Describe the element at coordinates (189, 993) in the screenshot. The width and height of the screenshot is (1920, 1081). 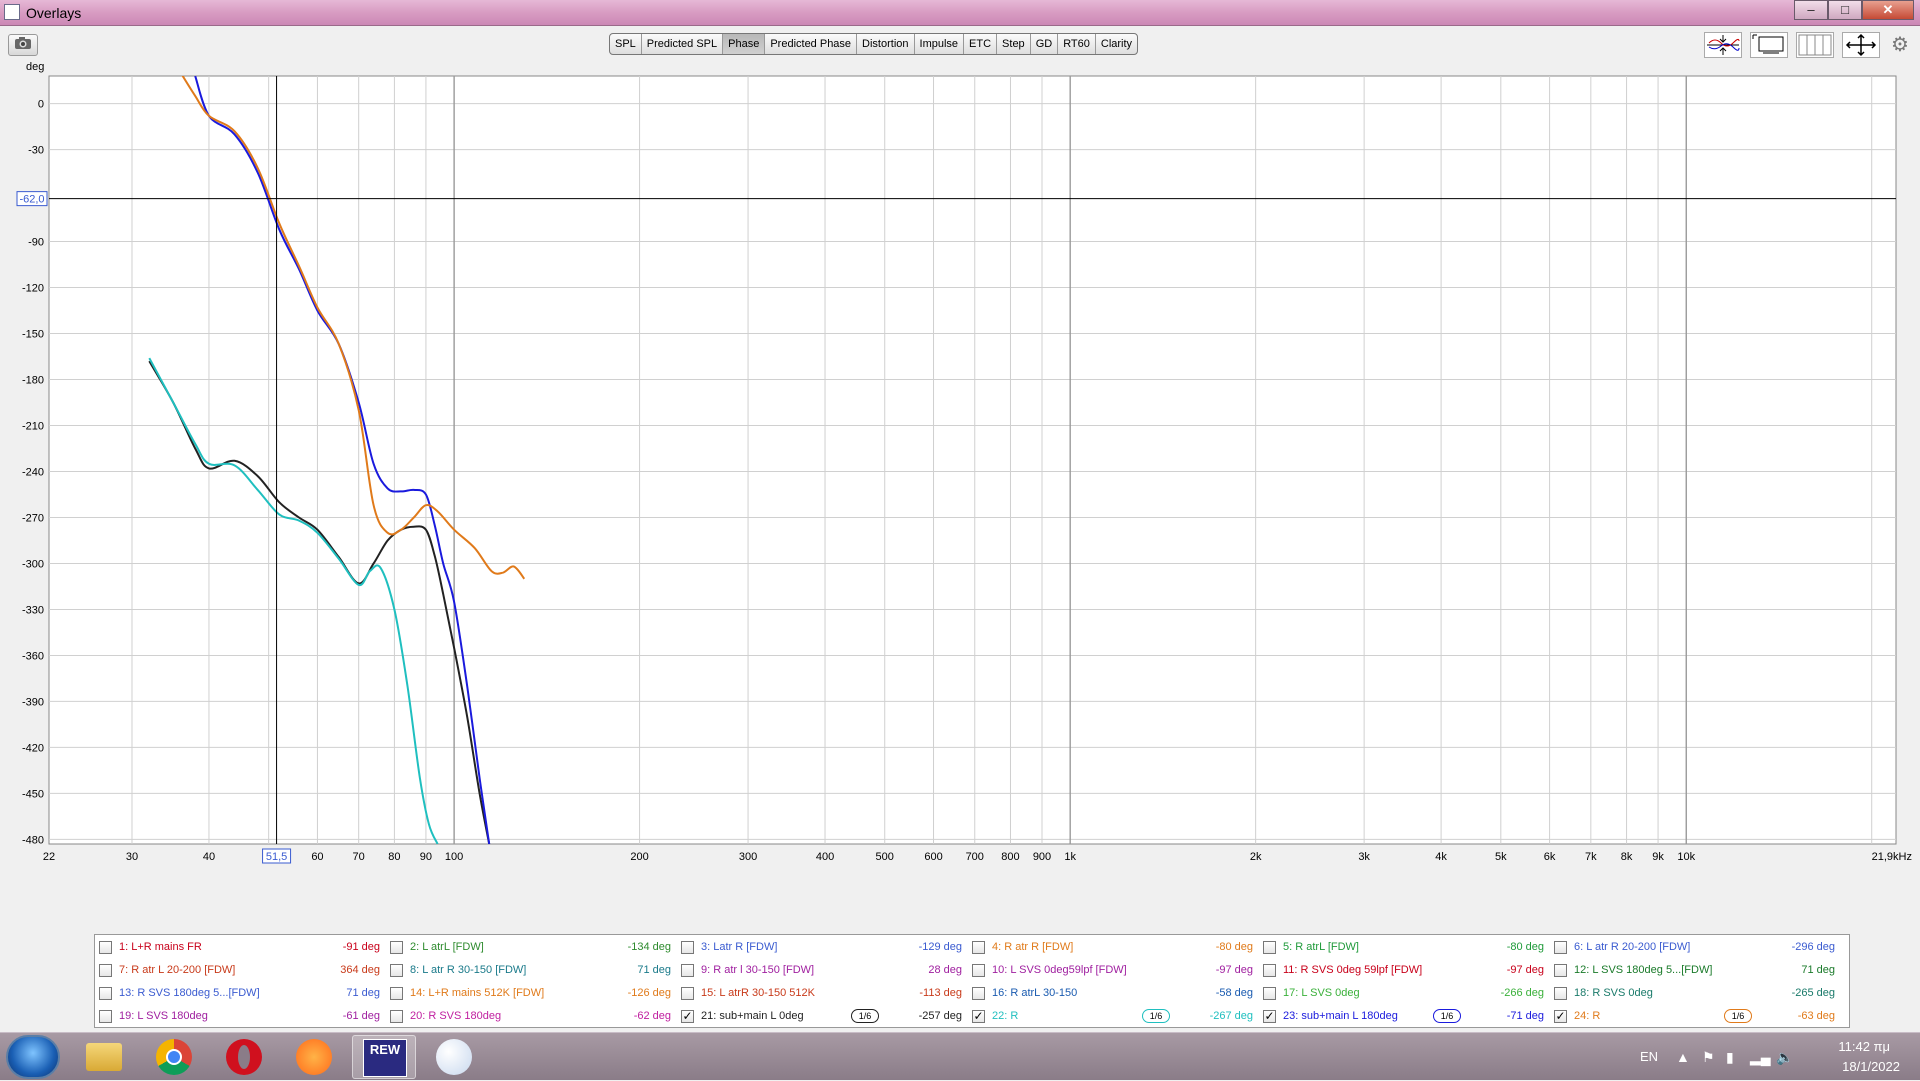
I see `trace-name: 13: R SVS 180deg 5...[FDW]` at that location.